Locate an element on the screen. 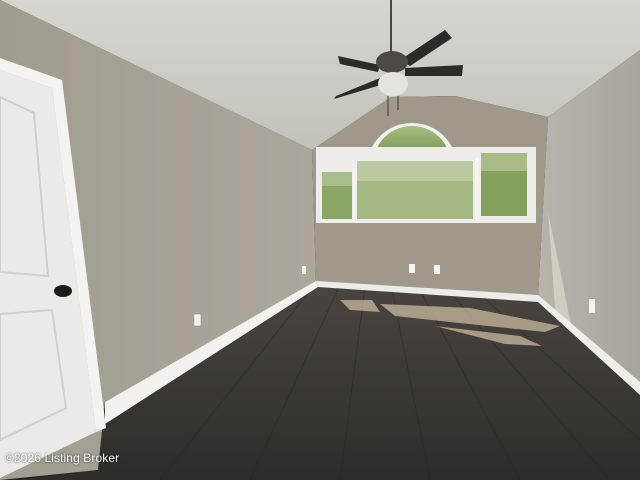  window-bank is located at coordinates (426, 185).